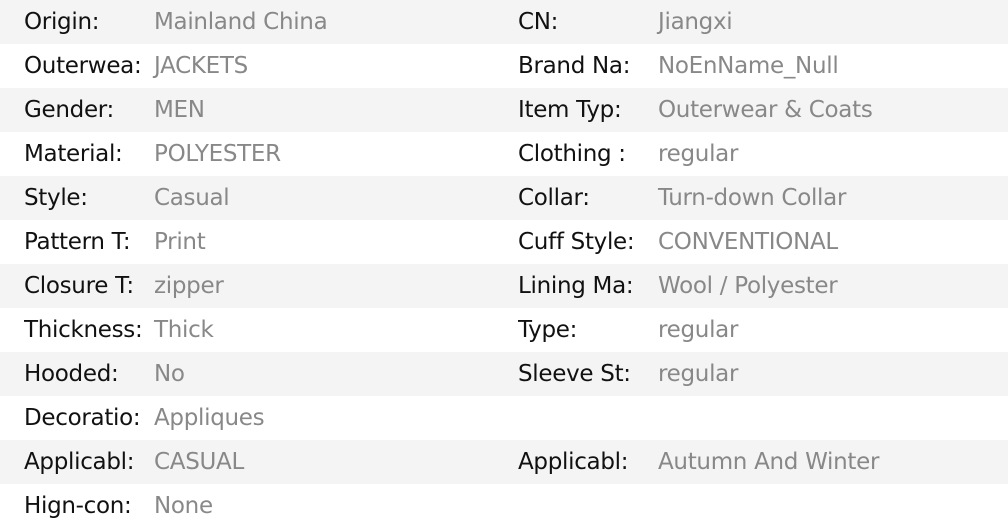 Image resolution: width=1008 pixels, height=528 pixels. Describe the element at coordinates (78, 506) in the screenshot. I see `spec-label: Hign-con:` at that location.